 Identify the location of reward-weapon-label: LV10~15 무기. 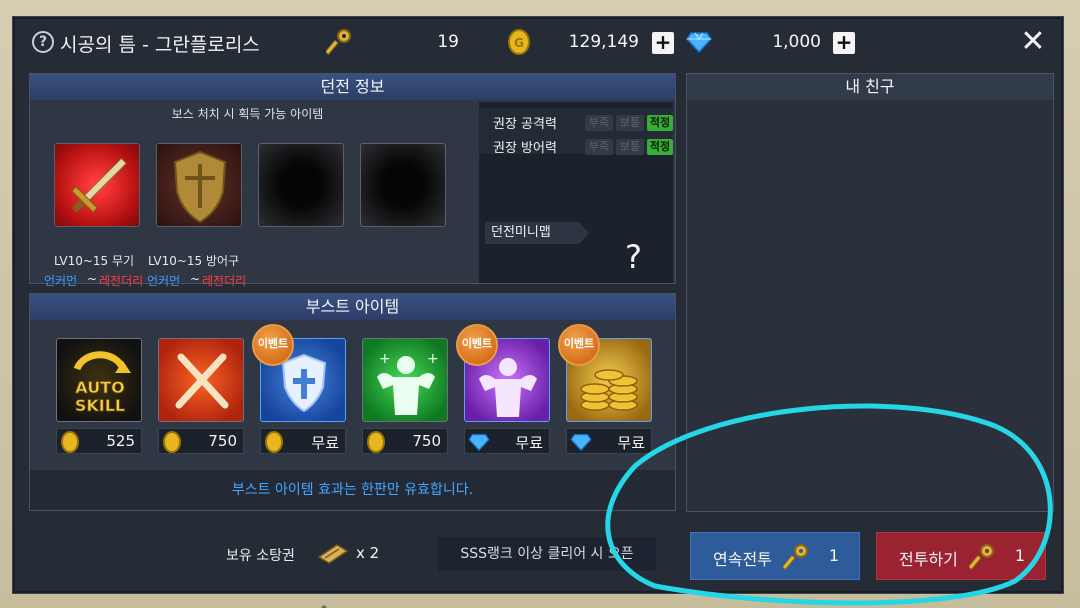
(94, 261).